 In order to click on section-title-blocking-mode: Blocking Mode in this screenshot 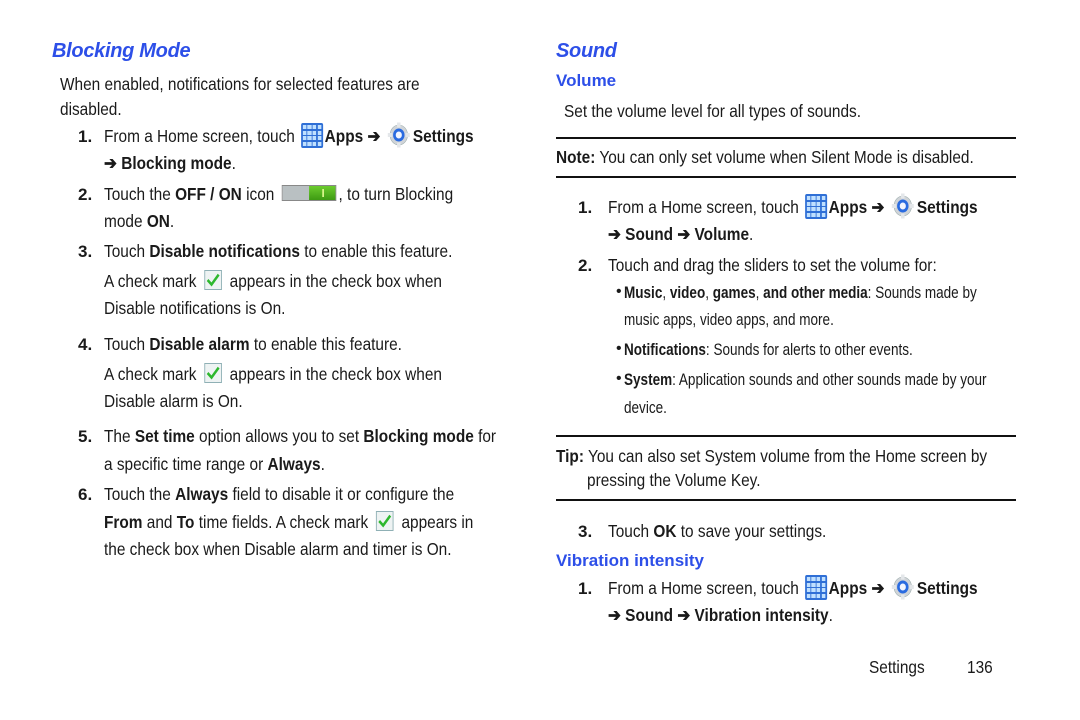, I will do `click(121, 51)`.